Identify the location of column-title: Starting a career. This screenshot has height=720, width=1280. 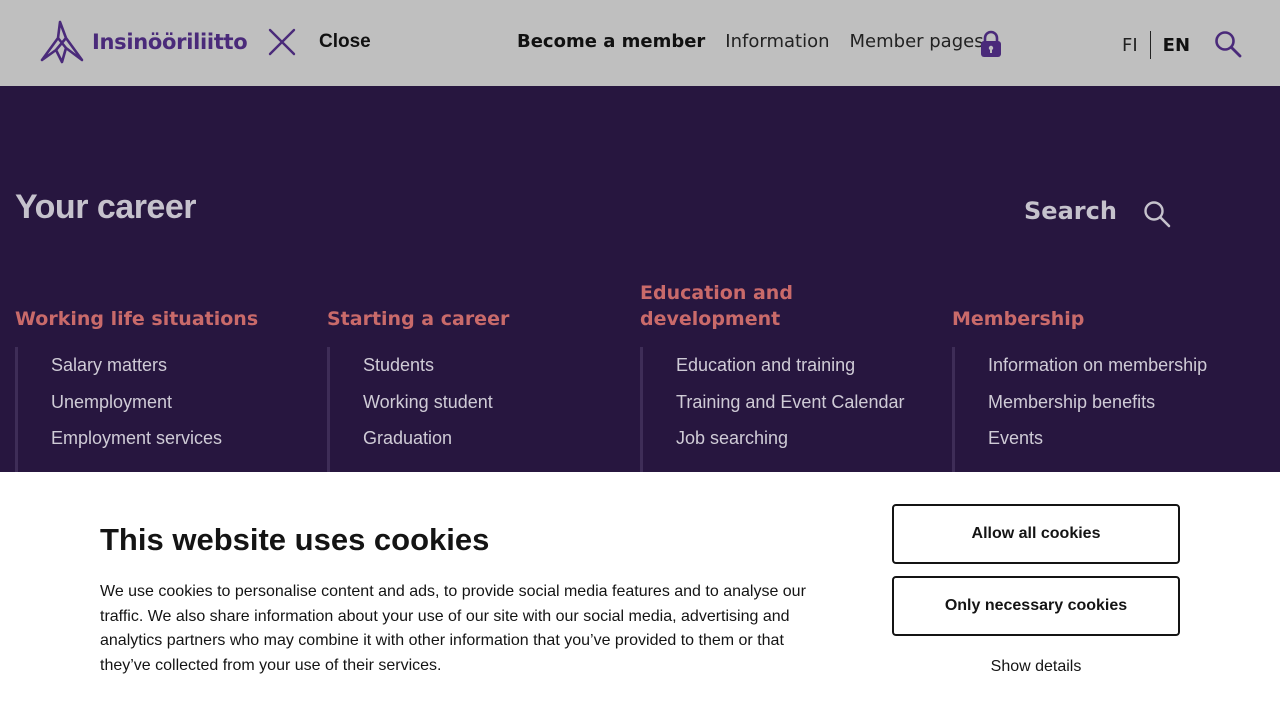
(472, 306).